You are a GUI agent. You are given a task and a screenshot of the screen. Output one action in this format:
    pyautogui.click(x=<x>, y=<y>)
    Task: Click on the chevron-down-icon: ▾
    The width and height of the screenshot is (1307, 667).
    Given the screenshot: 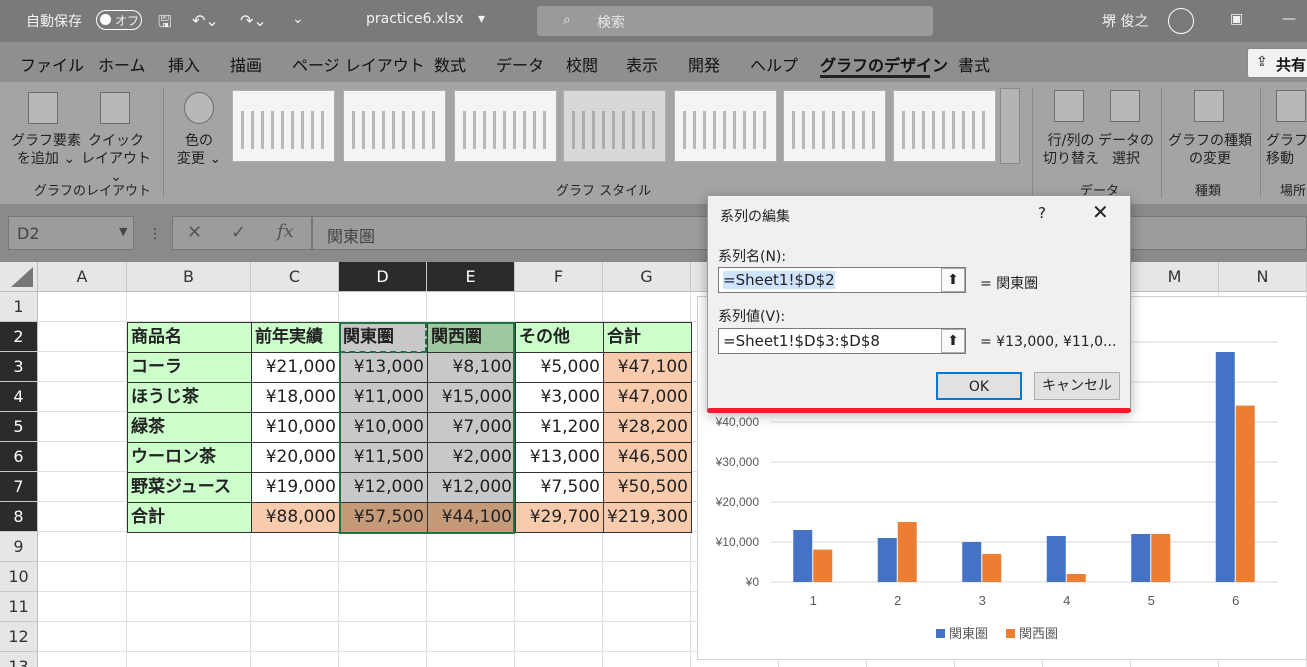 What is the action you would take?
    pyautogui.click(x=481, y=19)
    